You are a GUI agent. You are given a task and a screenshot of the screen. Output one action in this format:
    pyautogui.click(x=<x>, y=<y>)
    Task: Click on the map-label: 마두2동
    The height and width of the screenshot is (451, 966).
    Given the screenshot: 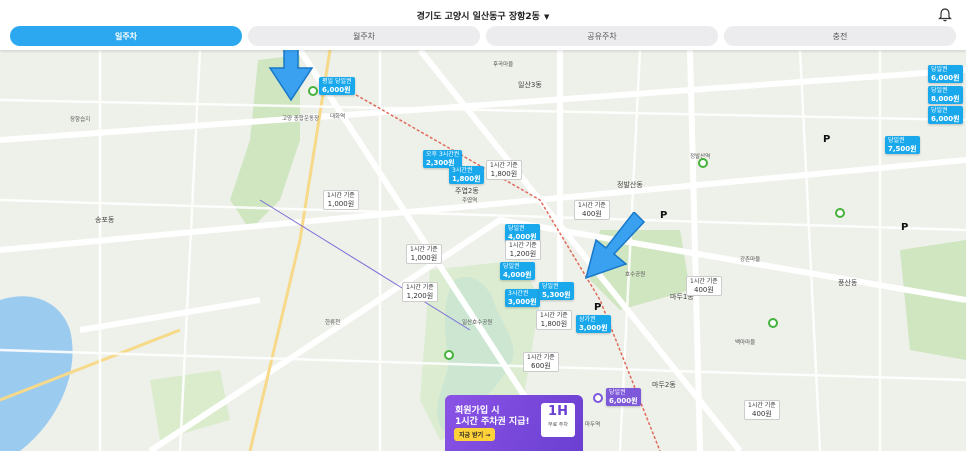 What is the action you would take?
    pyautogui.click(x=664, y=385)
    